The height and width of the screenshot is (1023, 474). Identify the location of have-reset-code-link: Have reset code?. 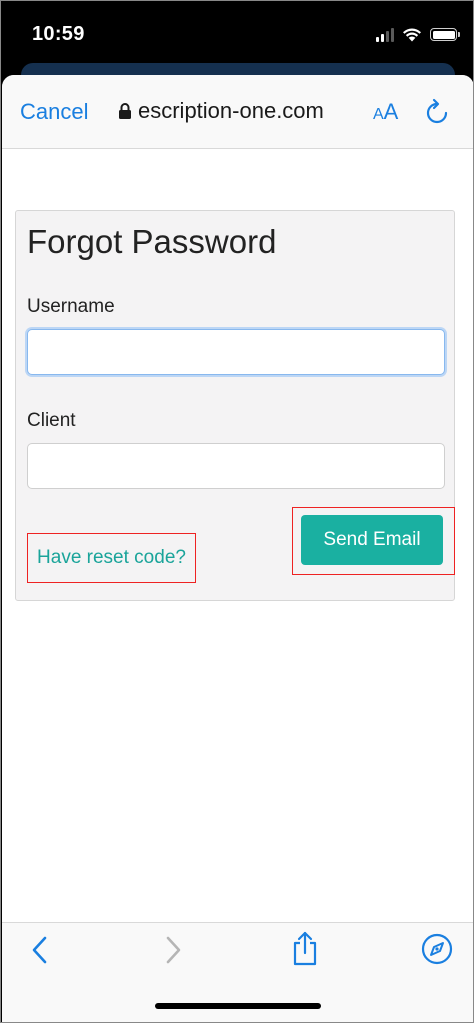
(111, 558).